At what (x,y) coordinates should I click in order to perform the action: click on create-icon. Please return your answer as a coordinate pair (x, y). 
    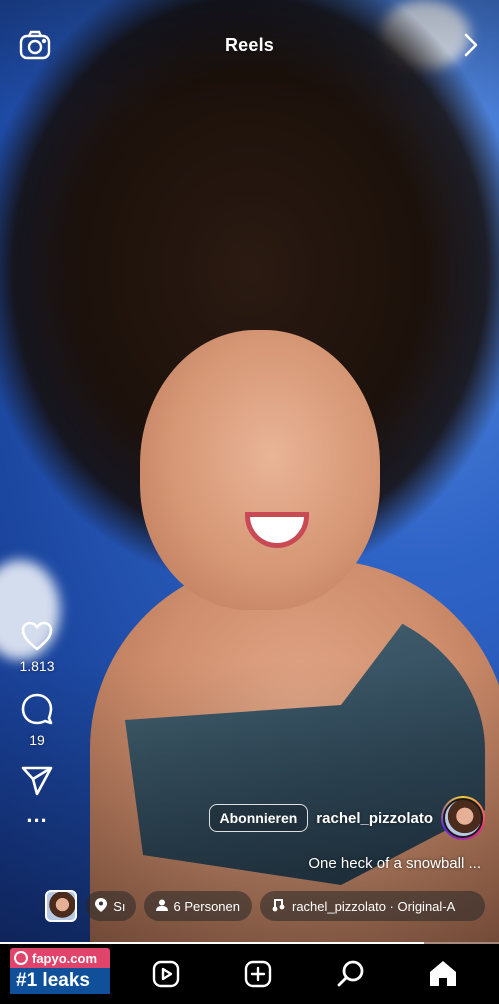
    Looking at the image, I should click on (258, 974).